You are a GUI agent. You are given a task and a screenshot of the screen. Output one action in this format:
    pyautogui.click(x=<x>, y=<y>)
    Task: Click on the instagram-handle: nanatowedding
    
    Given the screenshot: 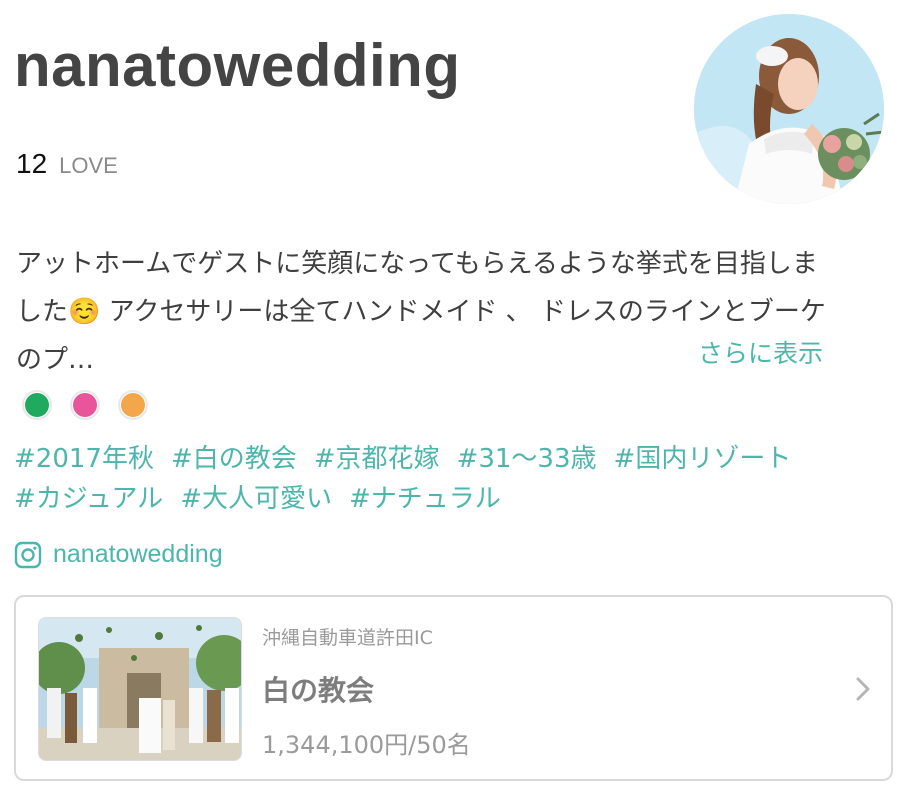 What is the action you would take?
    pyautogui.click(x=138, y=554)
    